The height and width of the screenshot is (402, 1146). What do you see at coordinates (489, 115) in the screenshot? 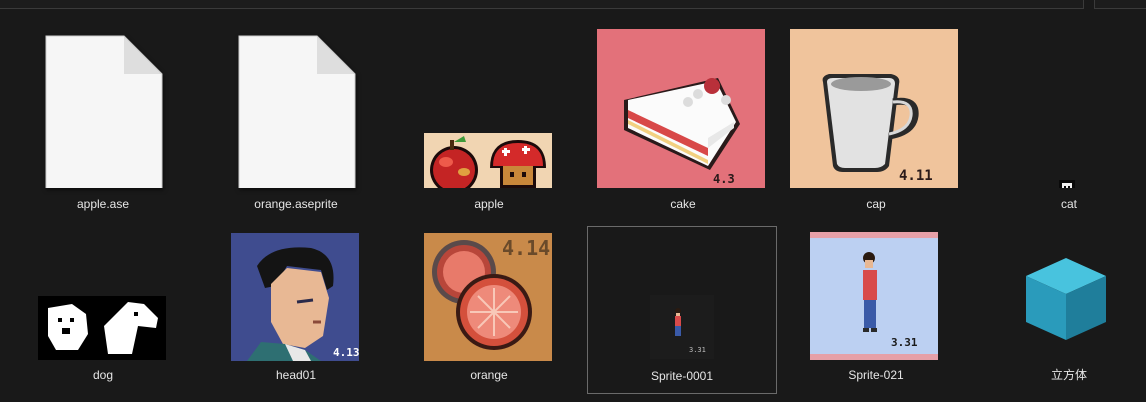
I see `file-item-apple: apple` at bounding box center [489, 115].